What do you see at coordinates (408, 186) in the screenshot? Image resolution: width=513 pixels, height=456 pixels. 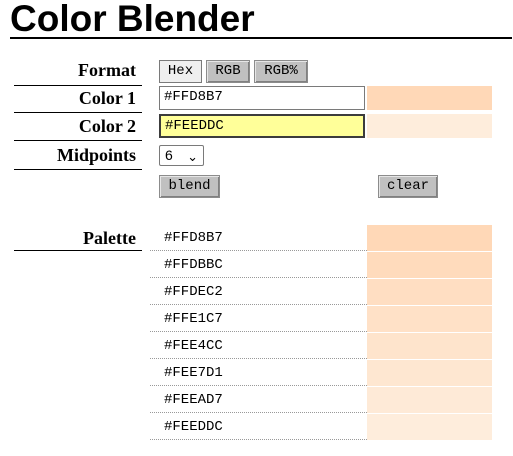 I see `clear-button: clear` at bounding box center [408, 186].